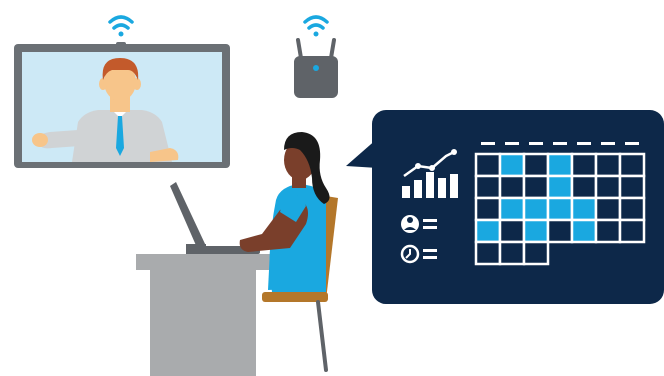  I want to click on router-icon, so click(316, 68).